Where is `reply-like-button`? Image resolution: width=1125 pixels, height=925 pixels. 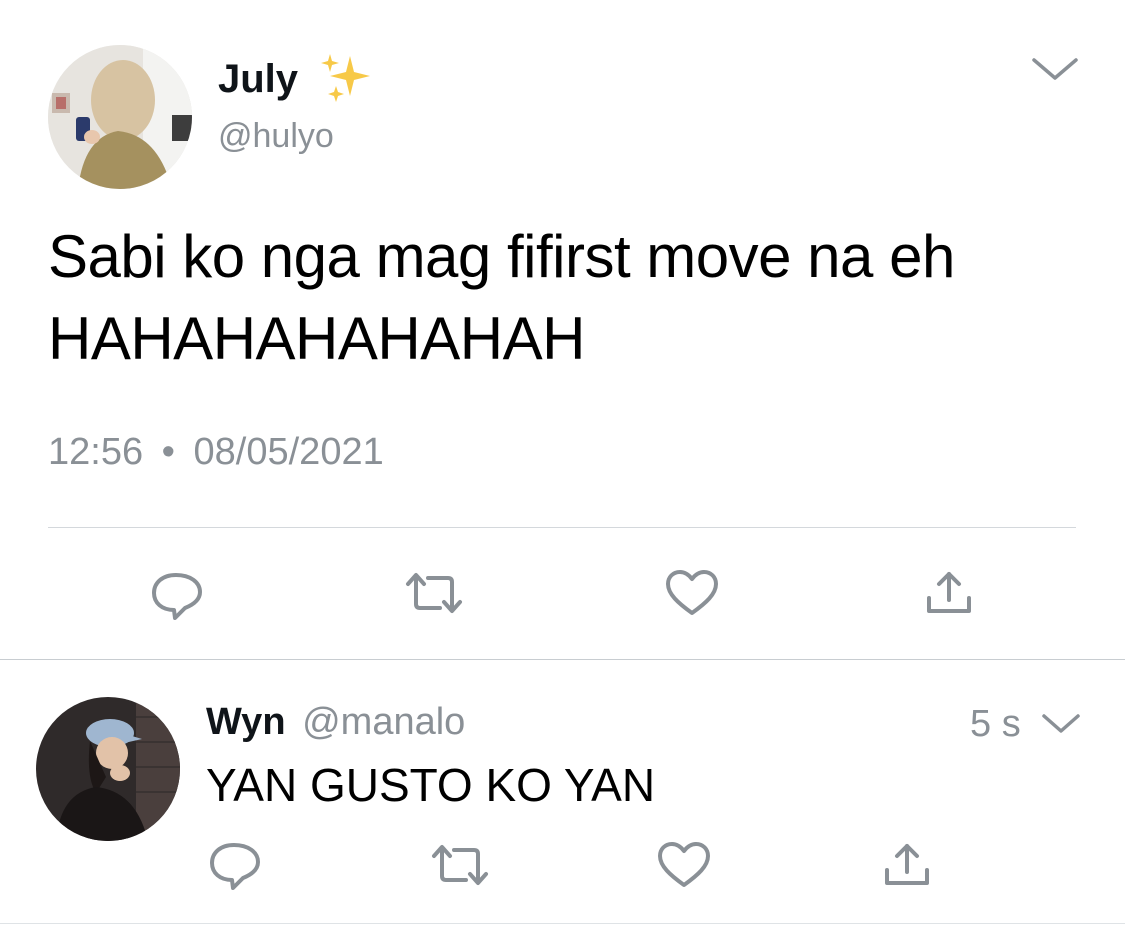 reply-like-button is located at coordinates (684, 865).